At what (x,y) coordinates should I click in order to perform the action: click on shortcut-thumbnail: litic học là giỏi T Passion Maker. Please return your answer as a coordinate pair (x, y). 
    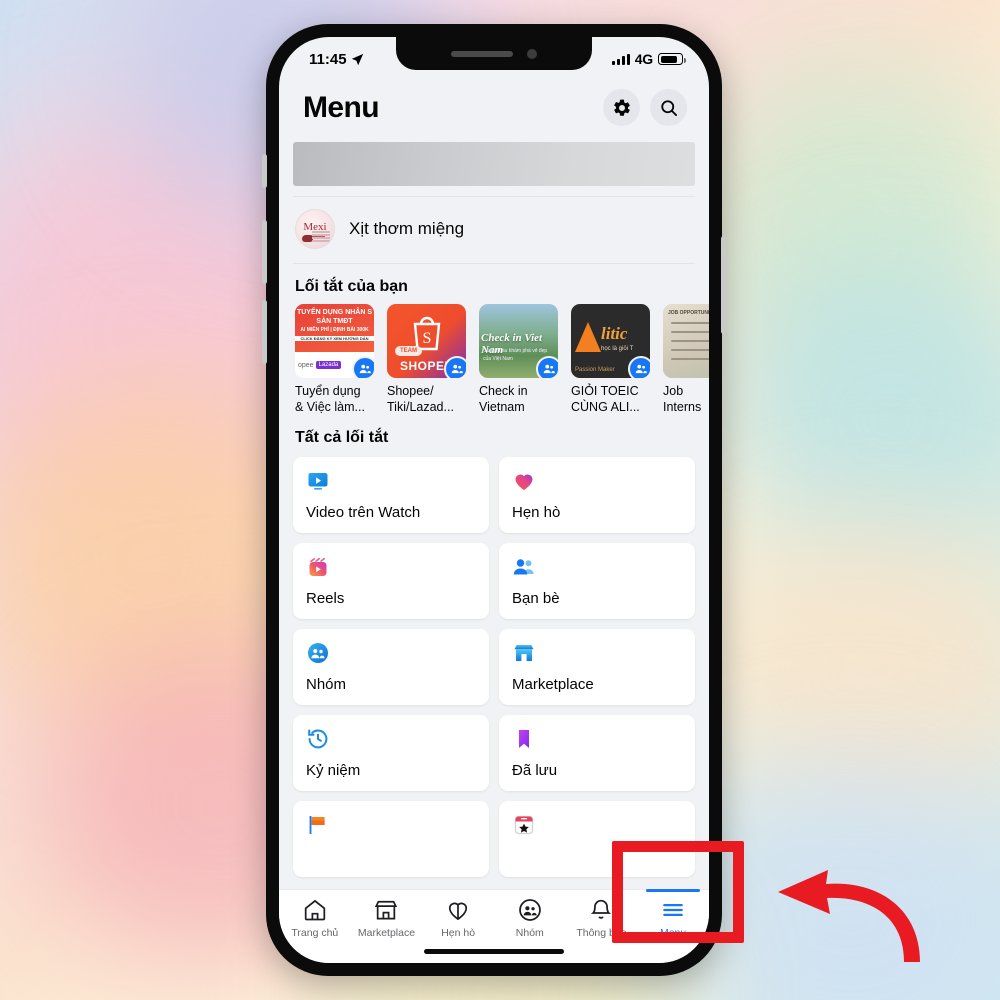
    Looking at the image, I should click on (610, 341).